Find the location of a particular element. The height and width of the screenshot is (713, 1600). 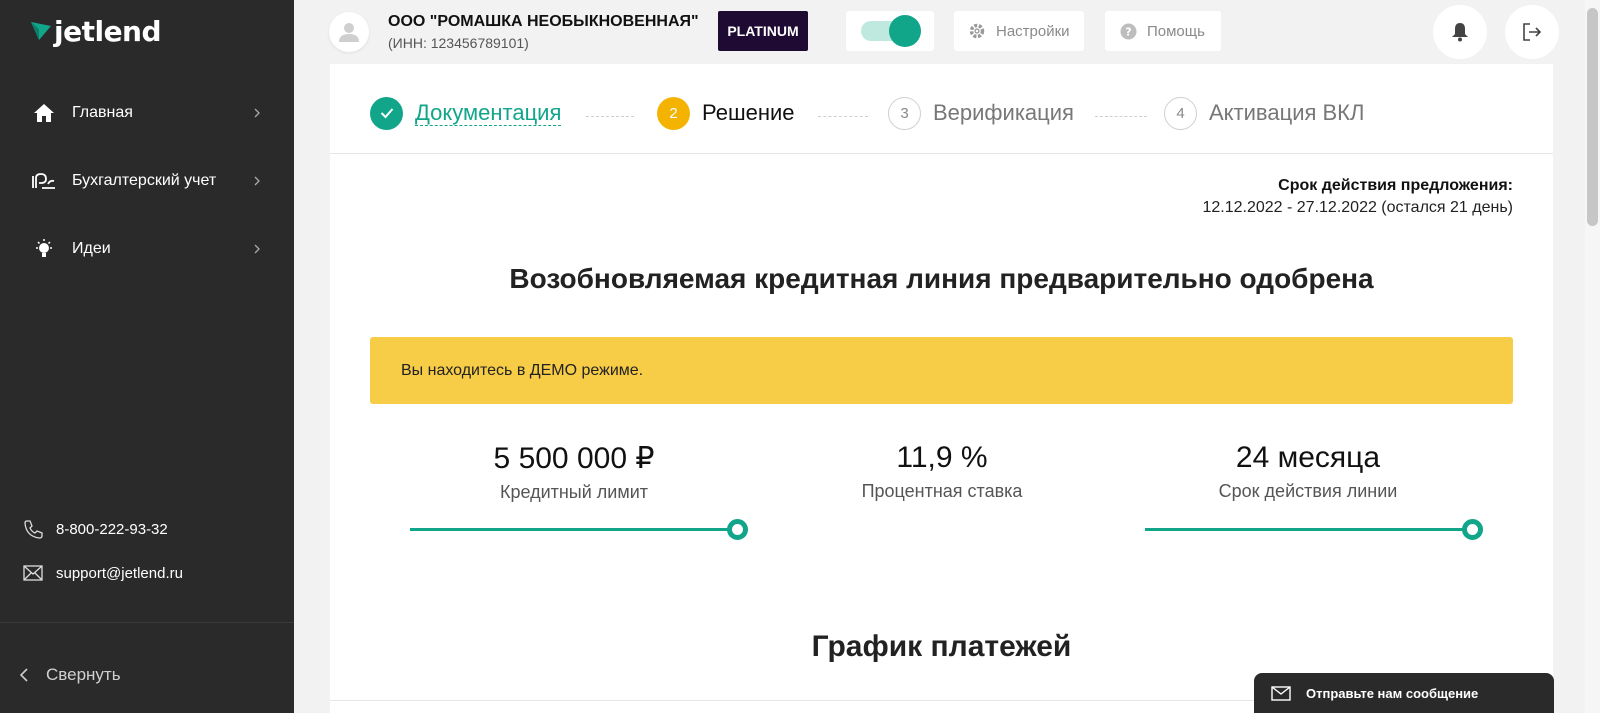

checkmark-icon is located at coordinates (386, 113).